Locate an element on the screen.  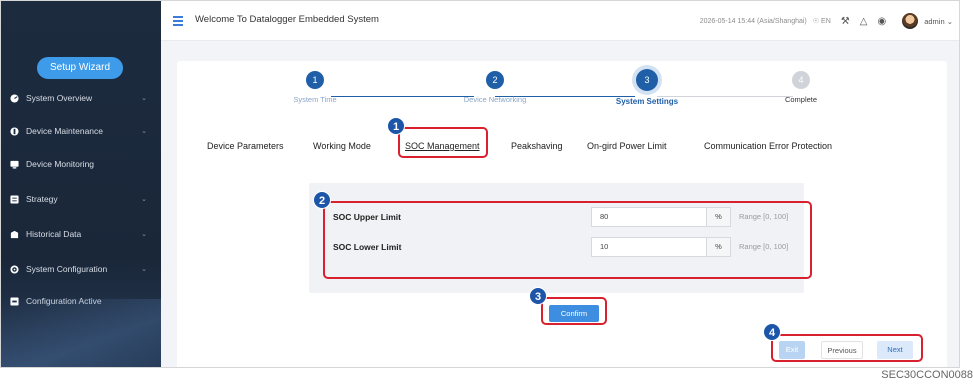
sidebar-item-system-configuration: System Configuration ⌄ is located at coordinates (81, 269).